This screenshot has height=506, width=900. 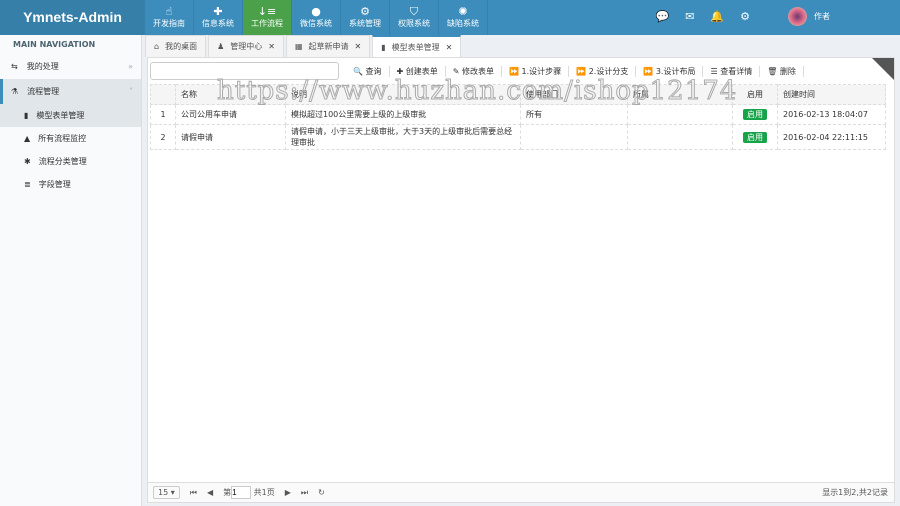 I want to click on sidebar-group-workflow: ⚗ 流程管理 ˄, so click(x=70, y=91).